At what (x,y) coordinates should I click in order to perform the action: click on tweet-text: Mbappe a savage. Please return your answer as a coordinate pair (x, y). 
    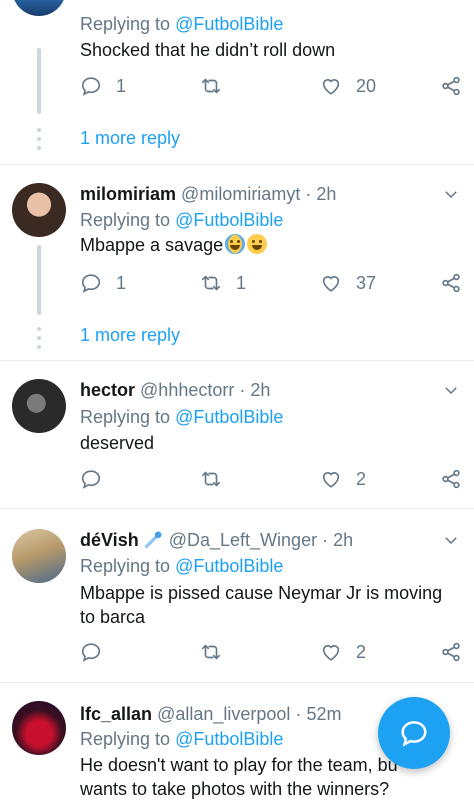
    Looking at the image, I should click on (269, 245).